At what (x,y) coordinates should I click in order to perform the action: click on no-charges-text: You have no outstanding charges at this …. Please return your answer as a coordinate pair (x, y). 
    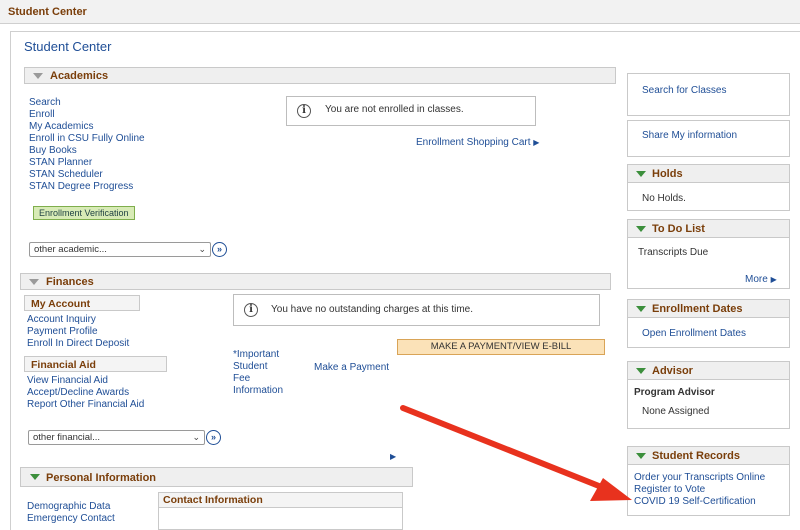
    Looking at the image, I should click on (372, 309).